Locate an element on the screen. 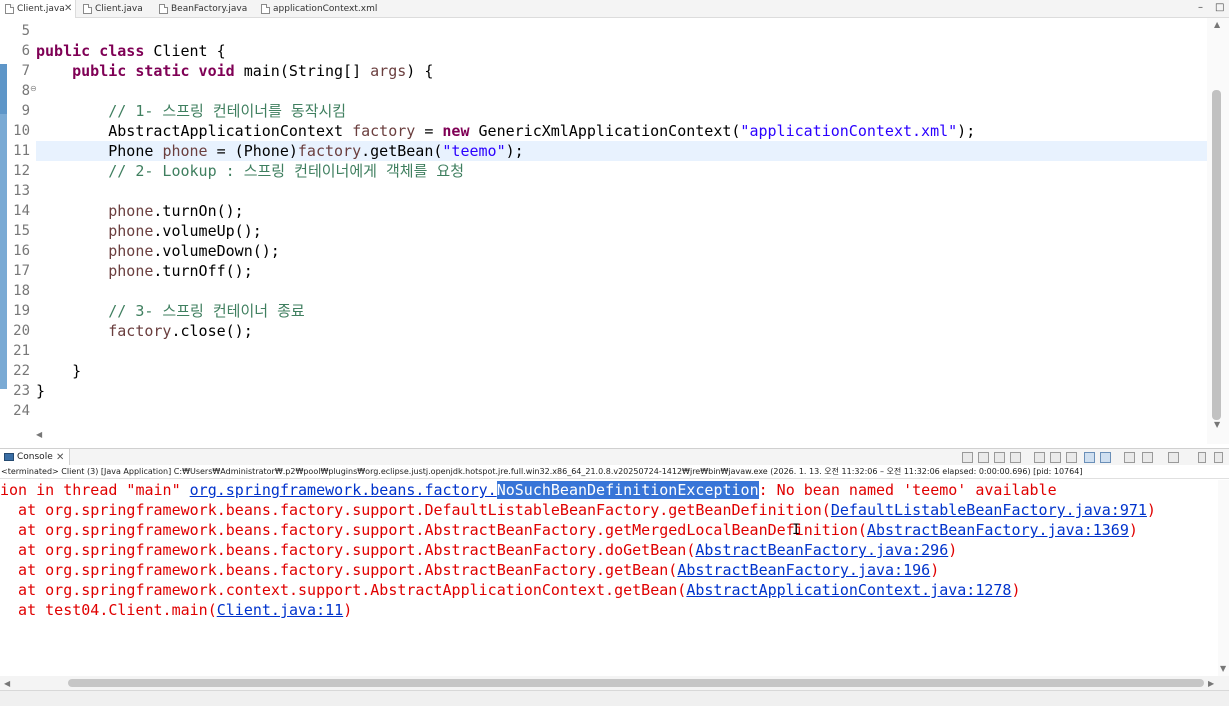 The height and width of the screenshot is (706, 1229). code-token: public class is located at coordinates (90, 51).